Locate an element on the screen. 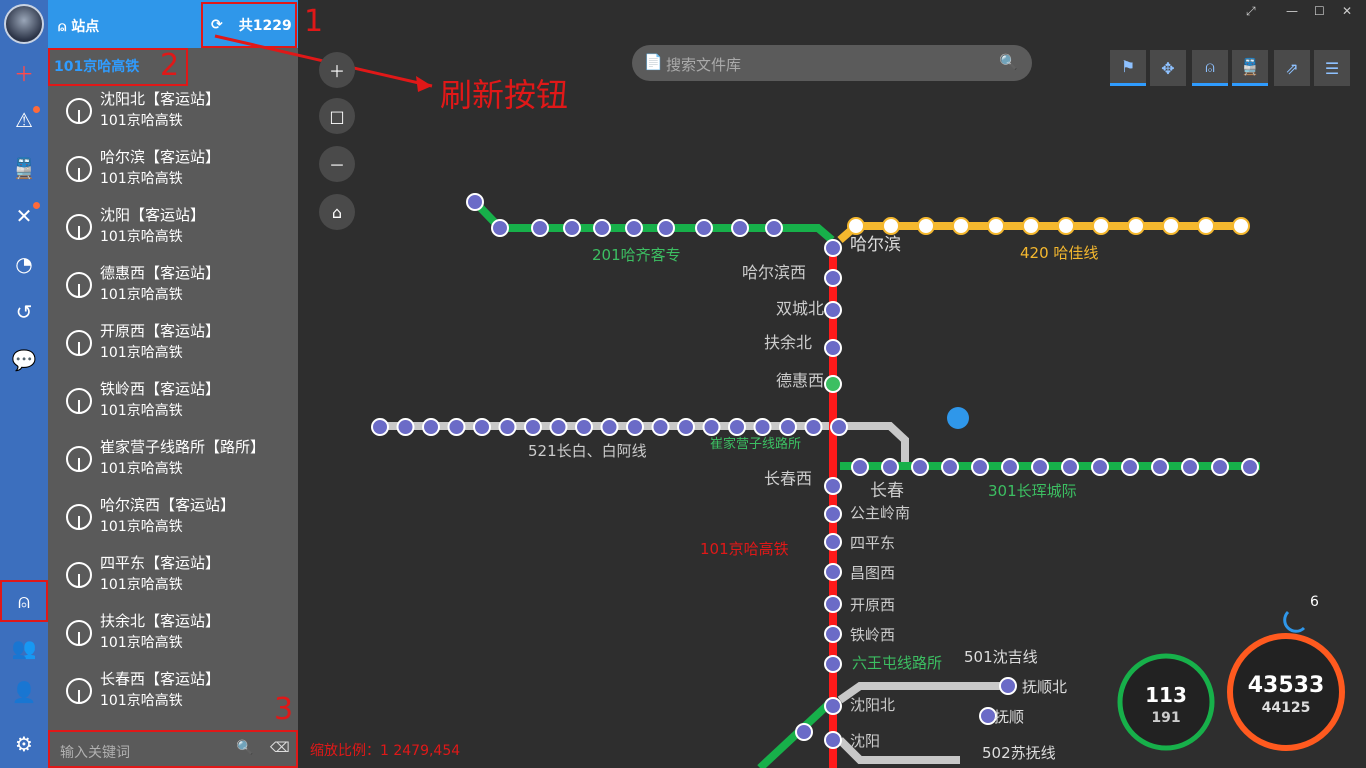 The image size is (1366, 768). file-search-bar: 📄 搜索文件库 🔍 is located at coordinates (832, 63).